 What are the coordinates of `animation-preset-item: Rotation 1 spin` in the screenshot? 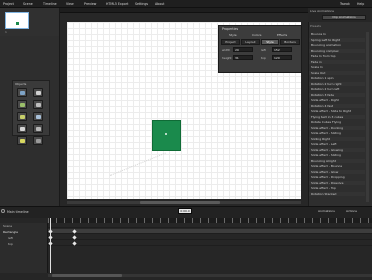 It's located at (337, 78).